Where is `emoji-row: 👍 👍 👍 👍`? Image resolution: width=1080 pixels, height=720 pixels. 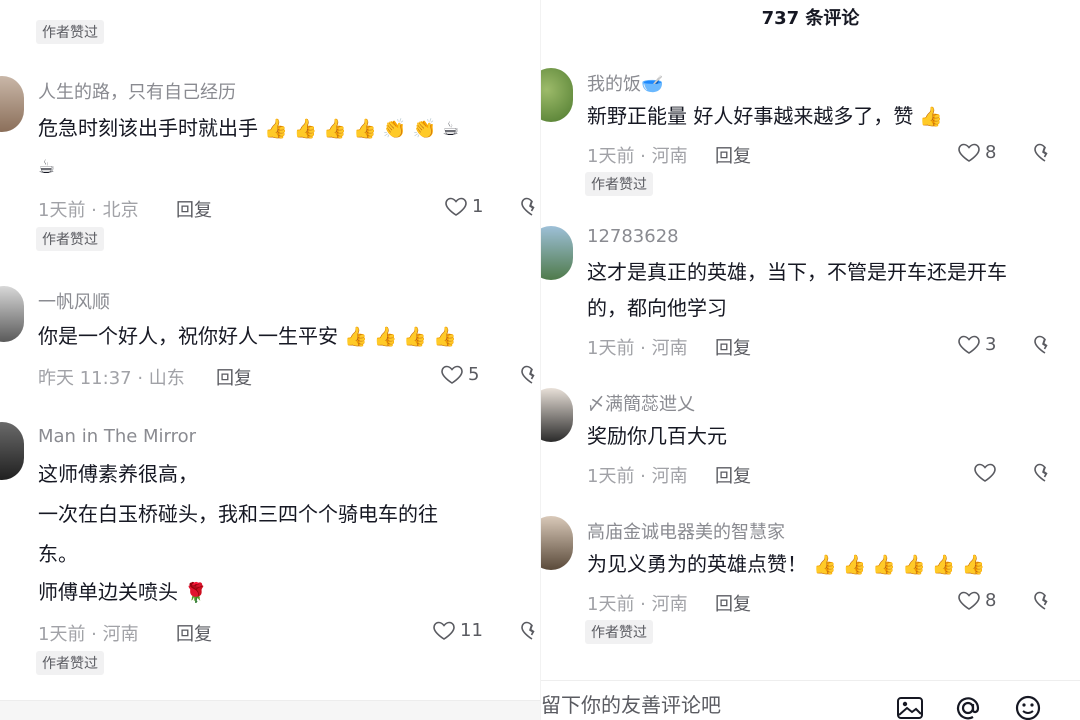
emoji-row: 👍 👍 👍 👍 is located at coordinates (400, 337).